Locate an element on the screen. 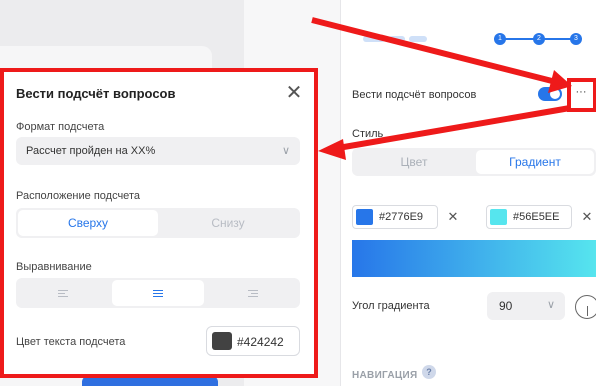 The image size is (596, 386). help-icon: ? is located at coordinates (429, 372).